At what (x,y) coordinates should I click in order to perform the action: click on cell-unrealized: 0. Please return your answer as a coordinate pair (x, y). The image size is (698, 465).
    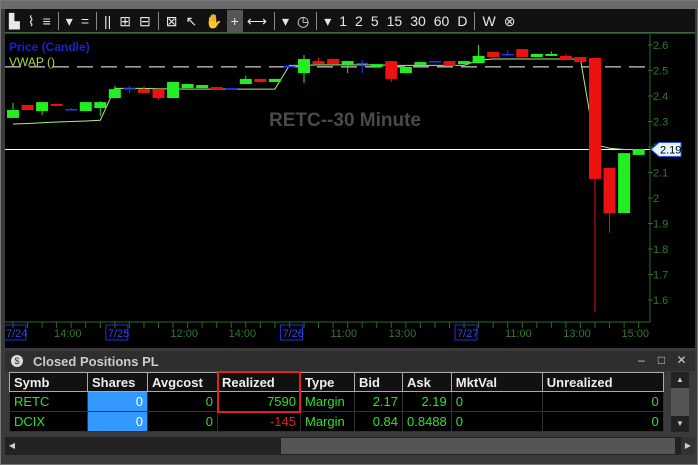
    Looking at the image, I should click on (602, 401).